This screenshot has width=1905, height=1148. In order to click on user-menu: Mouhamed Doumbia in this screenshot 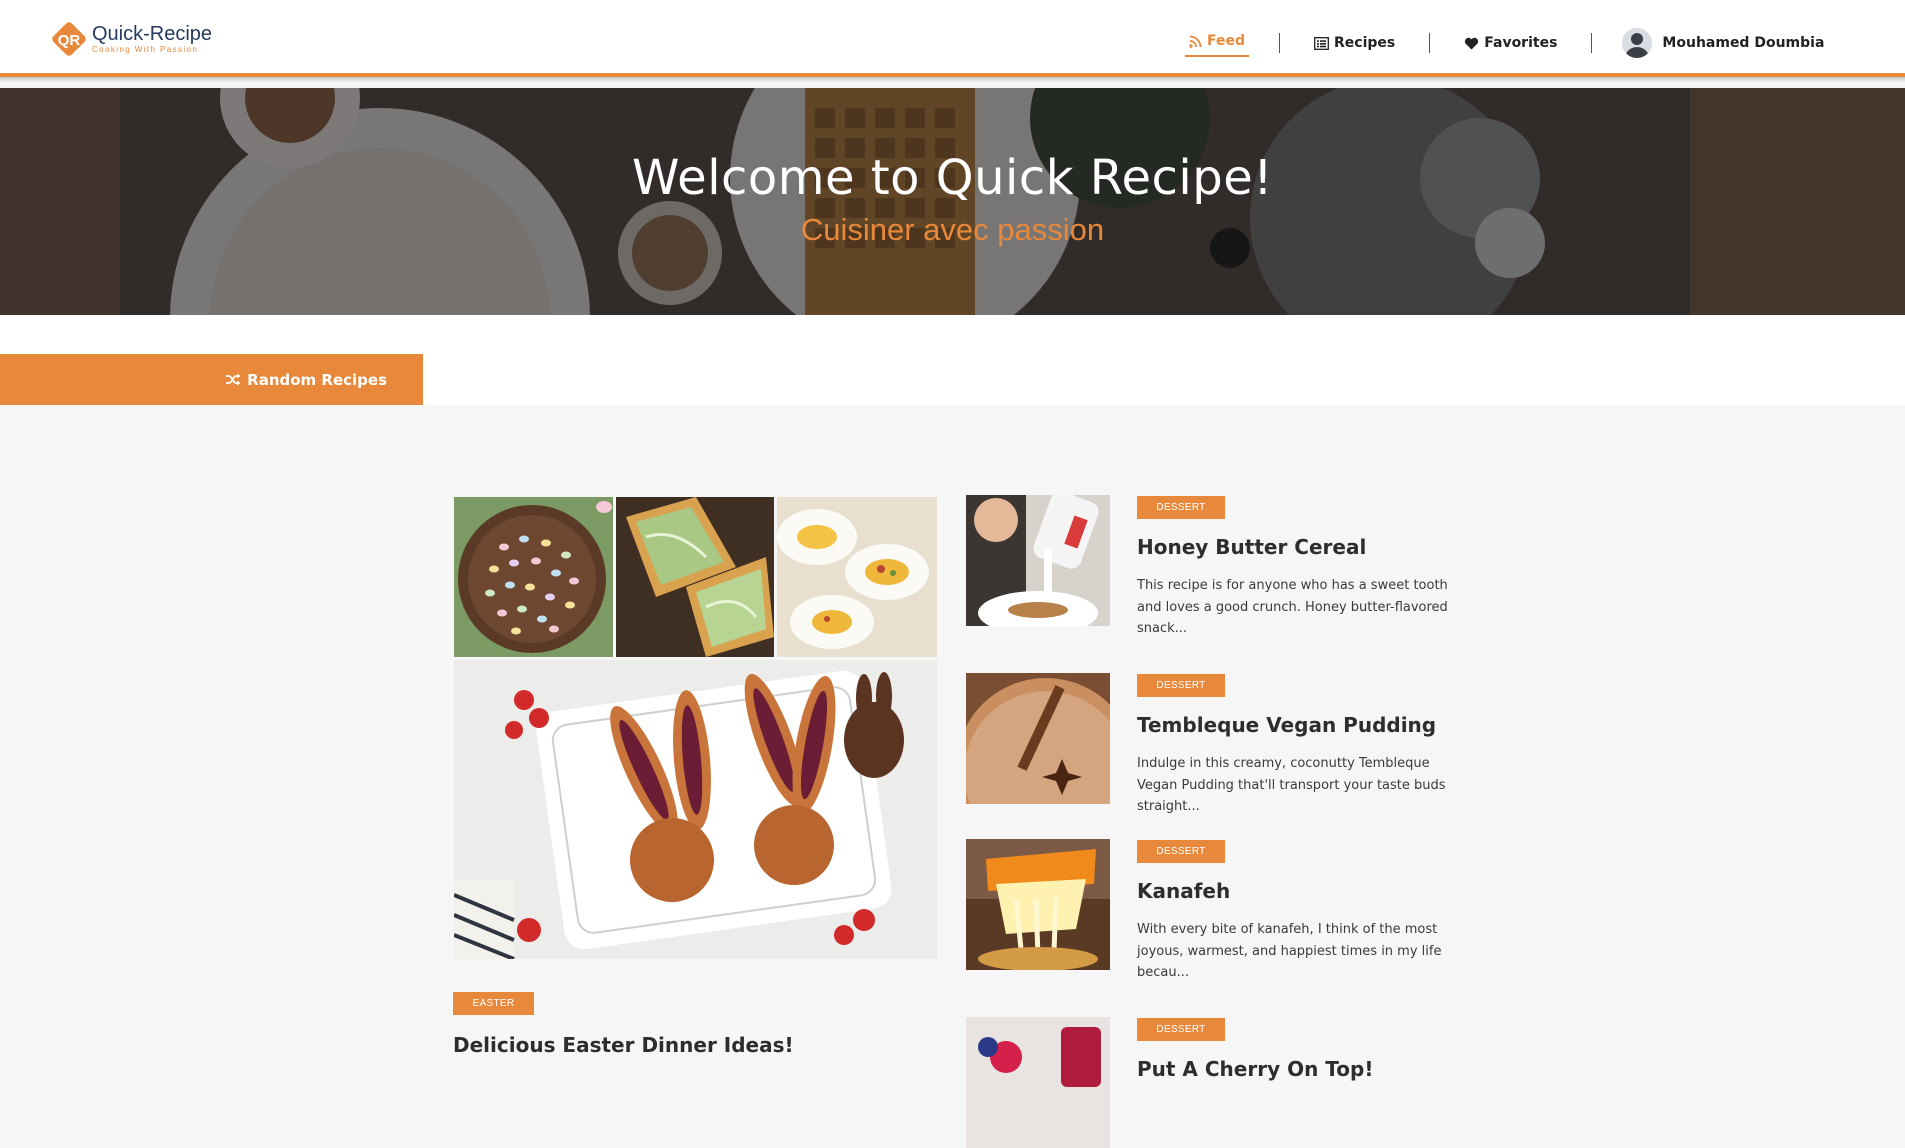, I will do `click(1723, 43)`.